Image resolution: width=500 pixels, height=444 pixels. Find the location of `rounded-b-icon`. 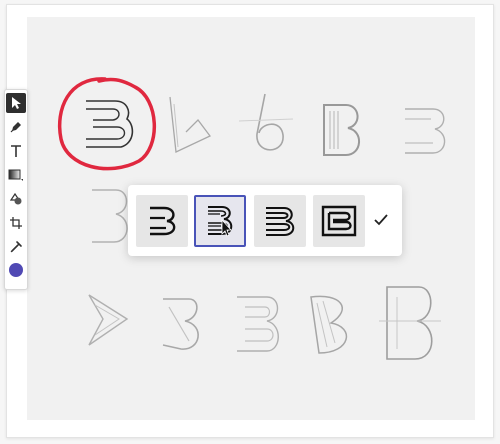

rounded-b-icon is located at coordinates (163, 221).